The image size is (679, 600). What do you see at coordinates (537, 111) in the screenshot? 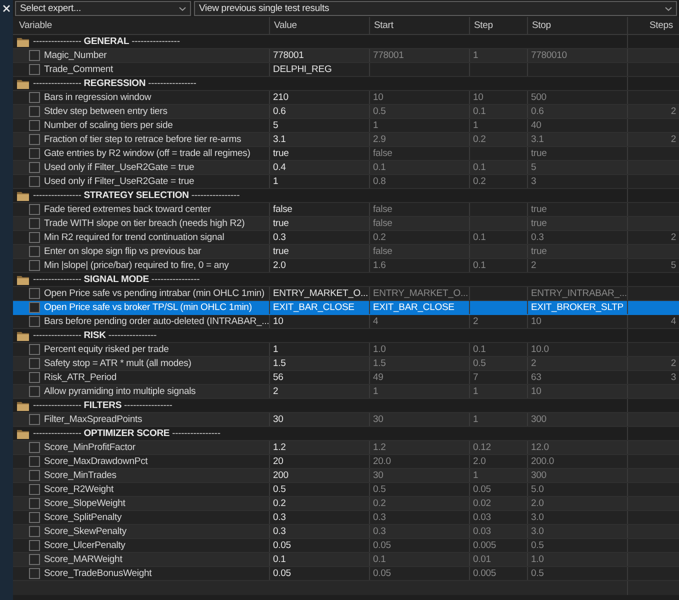
I see `stop-value: 0.6` at bounding box center [537, 111].